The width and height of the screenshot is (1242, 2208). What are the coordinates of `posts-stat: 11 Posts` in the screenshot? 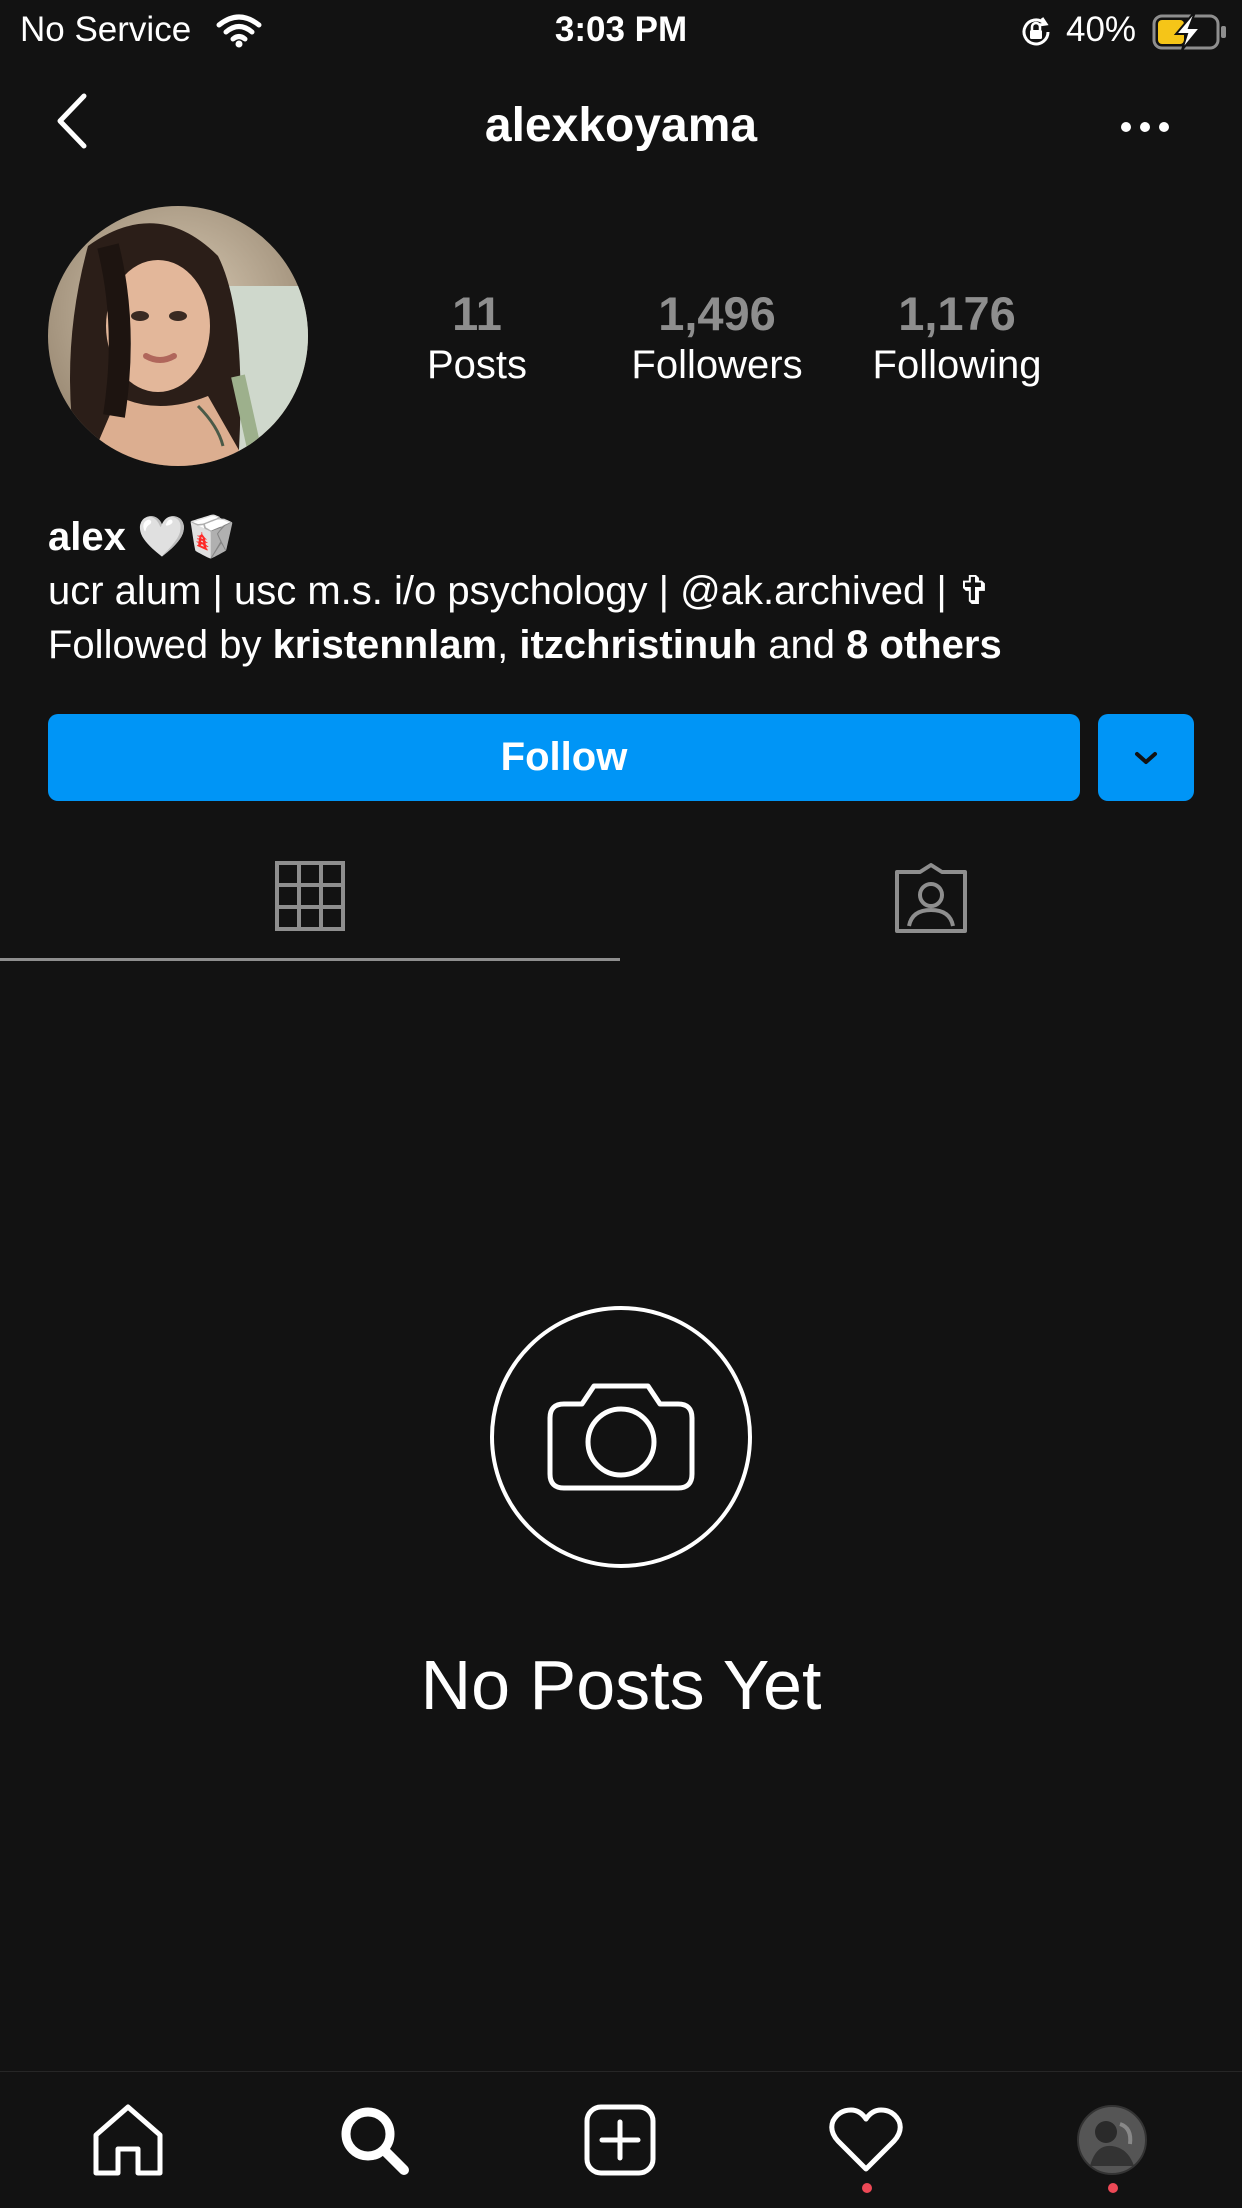 It's located at (477, 339).